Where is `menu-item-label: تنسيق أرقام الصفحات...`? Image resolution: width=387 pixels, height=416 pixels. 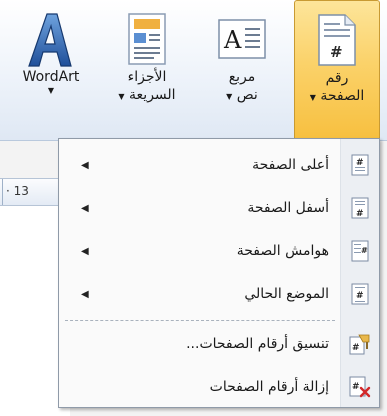
menu-item-label: تنسيق أرقام الصفحات... is located at coordinates (257, 344).